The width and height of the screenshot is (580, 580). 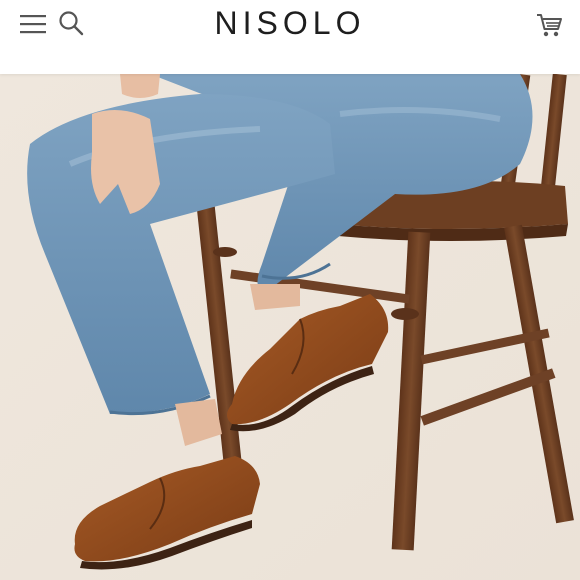 I want to click on search-button, so click(x=71, y=23).